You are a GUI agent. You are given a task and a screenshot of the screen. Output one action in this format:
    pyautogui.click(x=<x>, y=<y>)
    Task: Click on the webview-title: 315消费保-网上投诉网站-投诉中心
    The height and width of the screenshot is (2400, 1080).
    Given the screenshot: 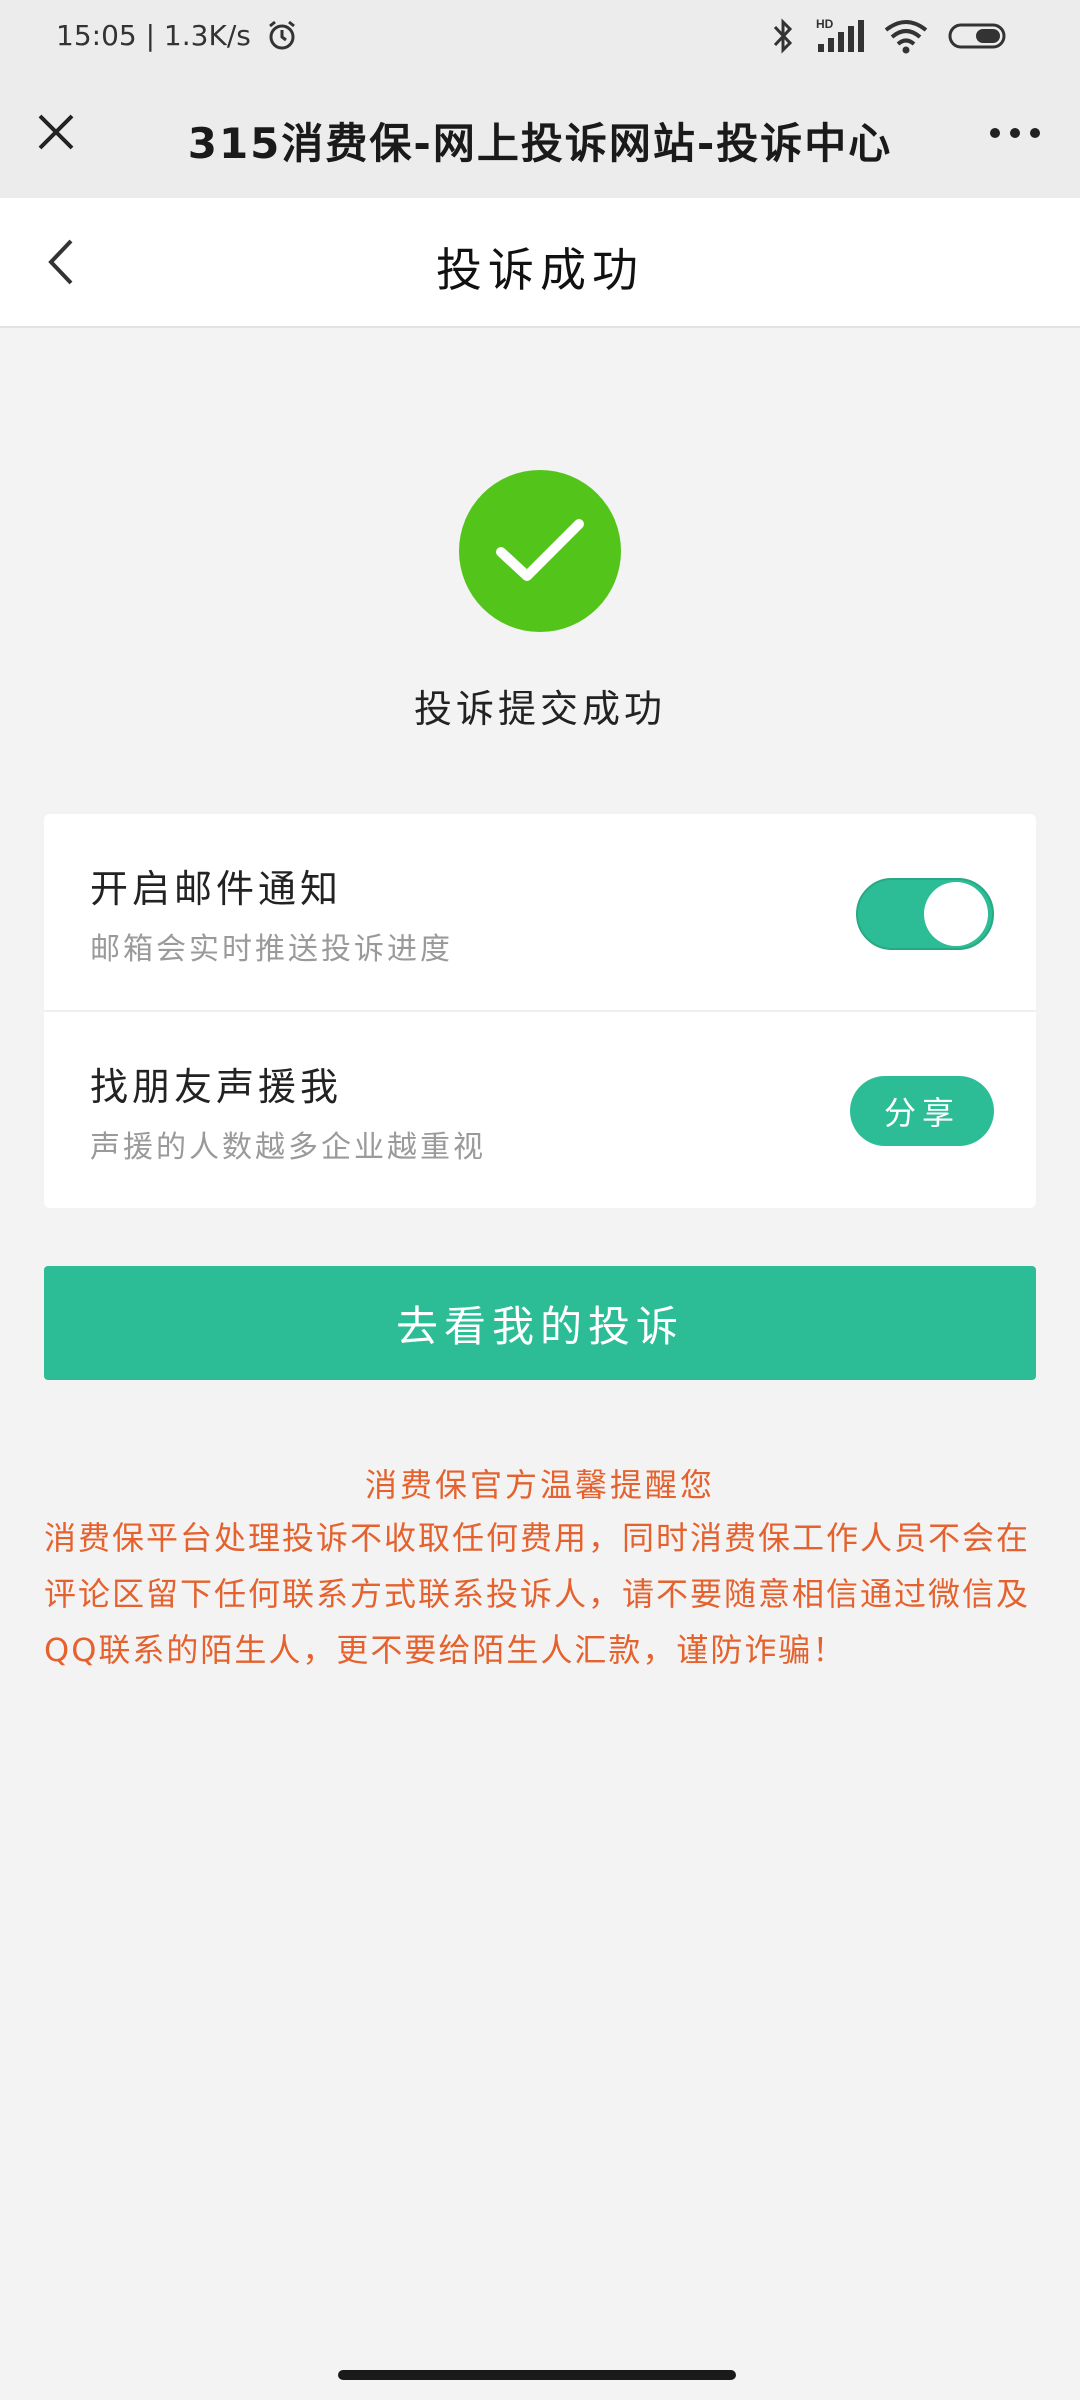 What is the action you would take?
    pyautogui.click(x=540, y=143)
    